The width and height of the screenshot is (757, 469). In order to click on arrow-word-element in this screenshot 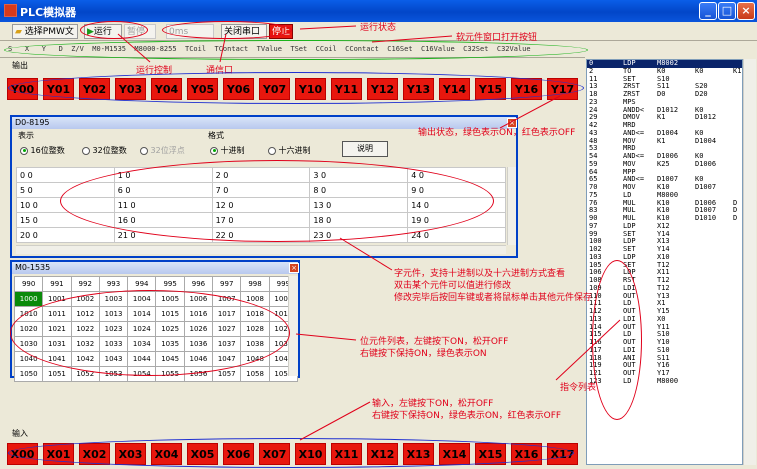, I will do `click(366, 254)`.